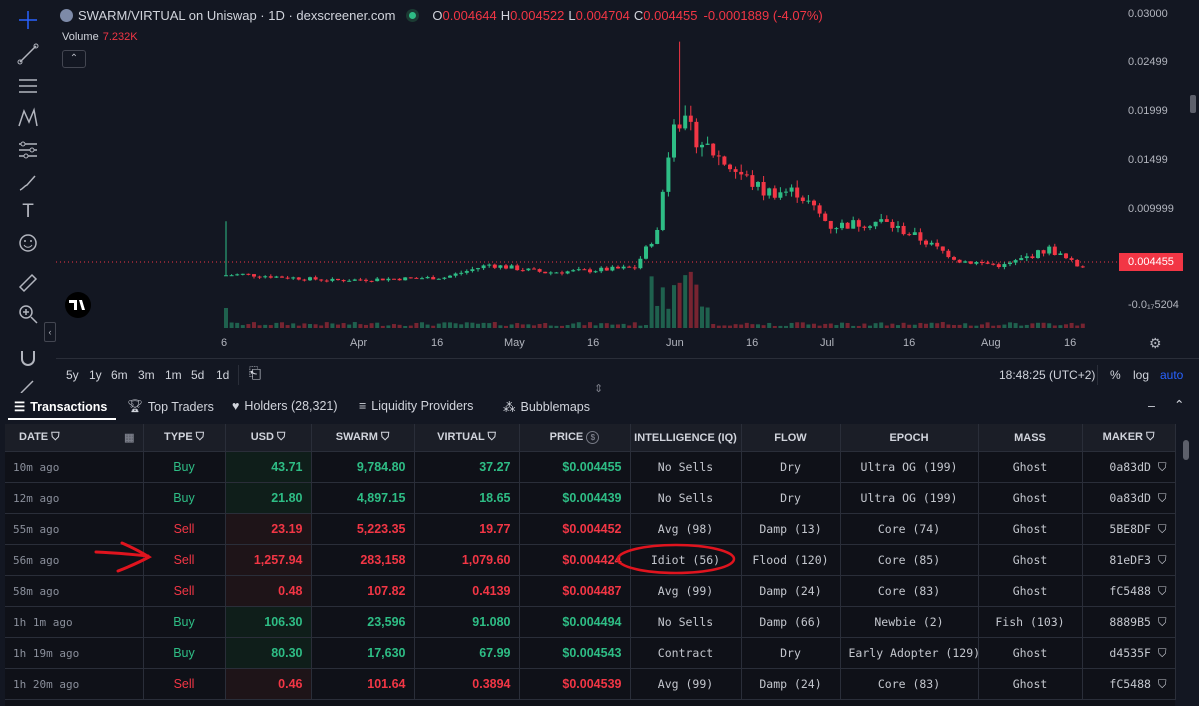  Describe the element at coordinates (1193, 104) in the screenshot. I see `price-axis-scroll-handle` at that location.